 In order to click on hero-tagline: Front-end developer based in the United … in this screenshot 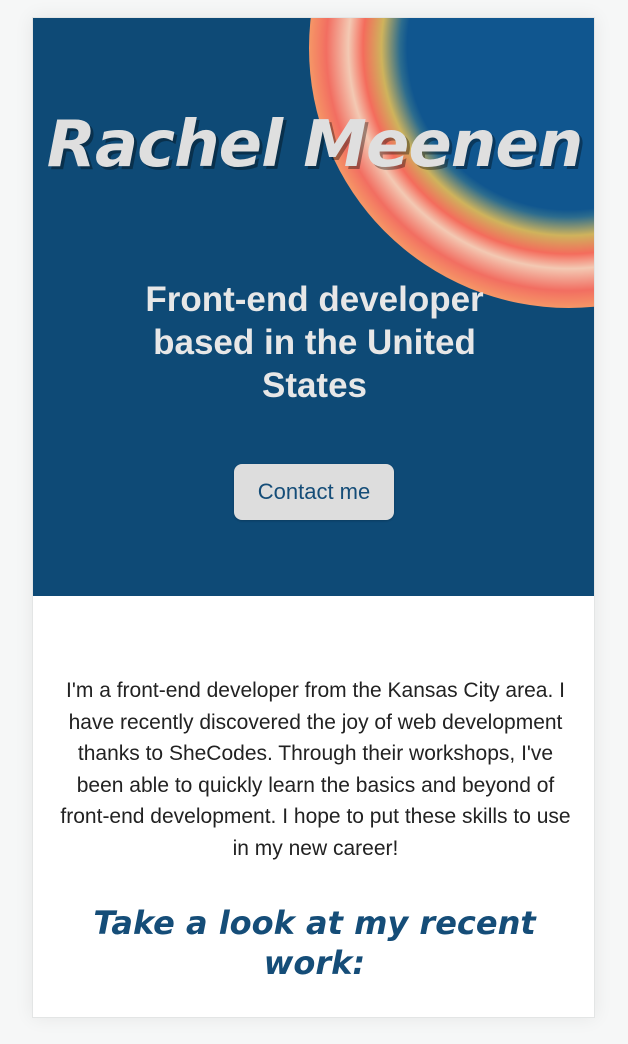, I will do `click(314, 342)`.